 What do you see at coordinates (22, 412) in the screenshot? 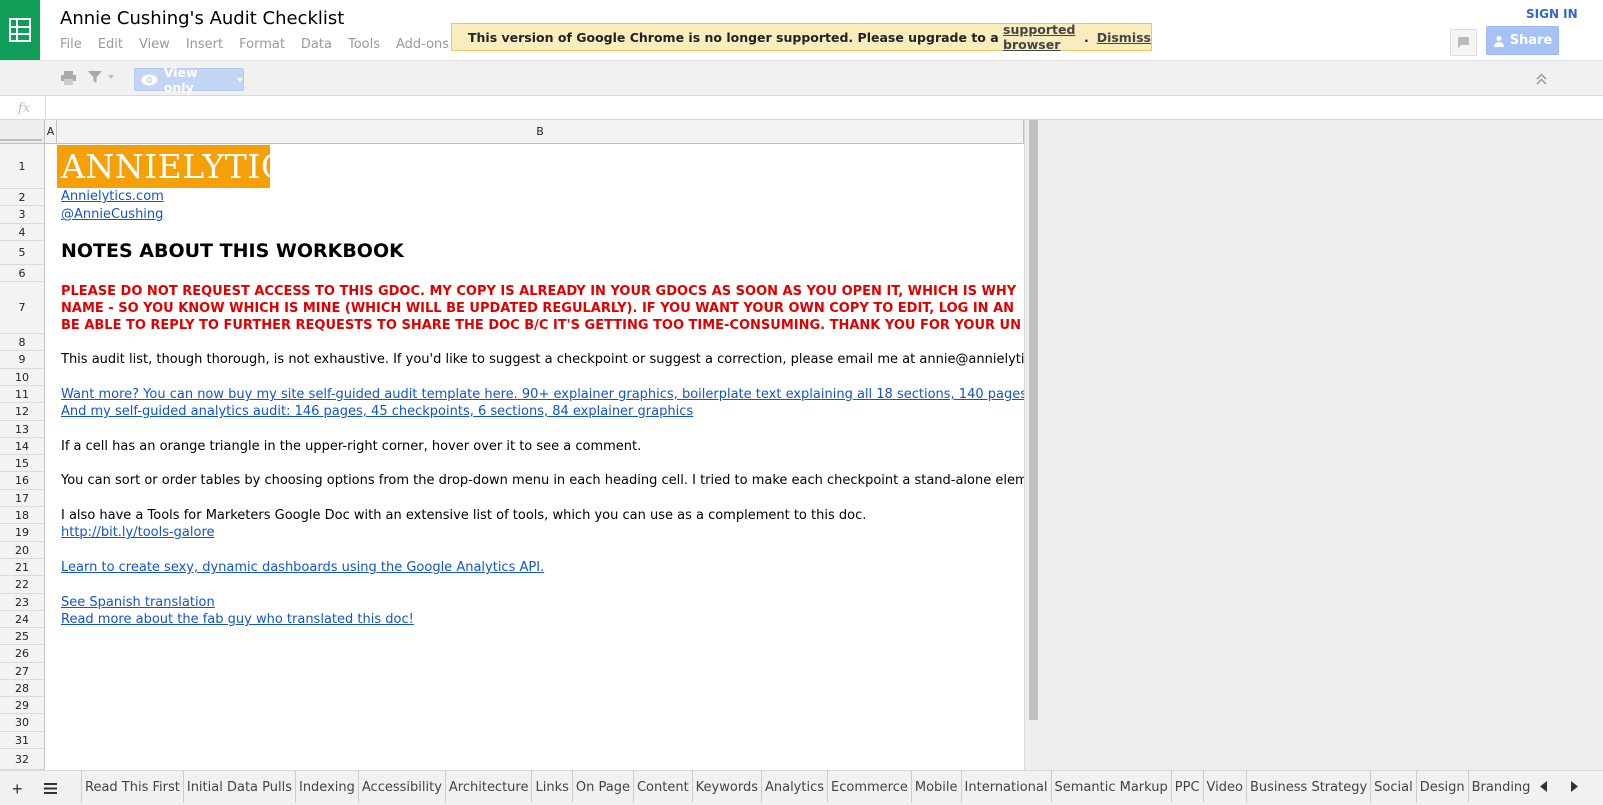
I see `row-header: 12` at bounding box center [22, 412].